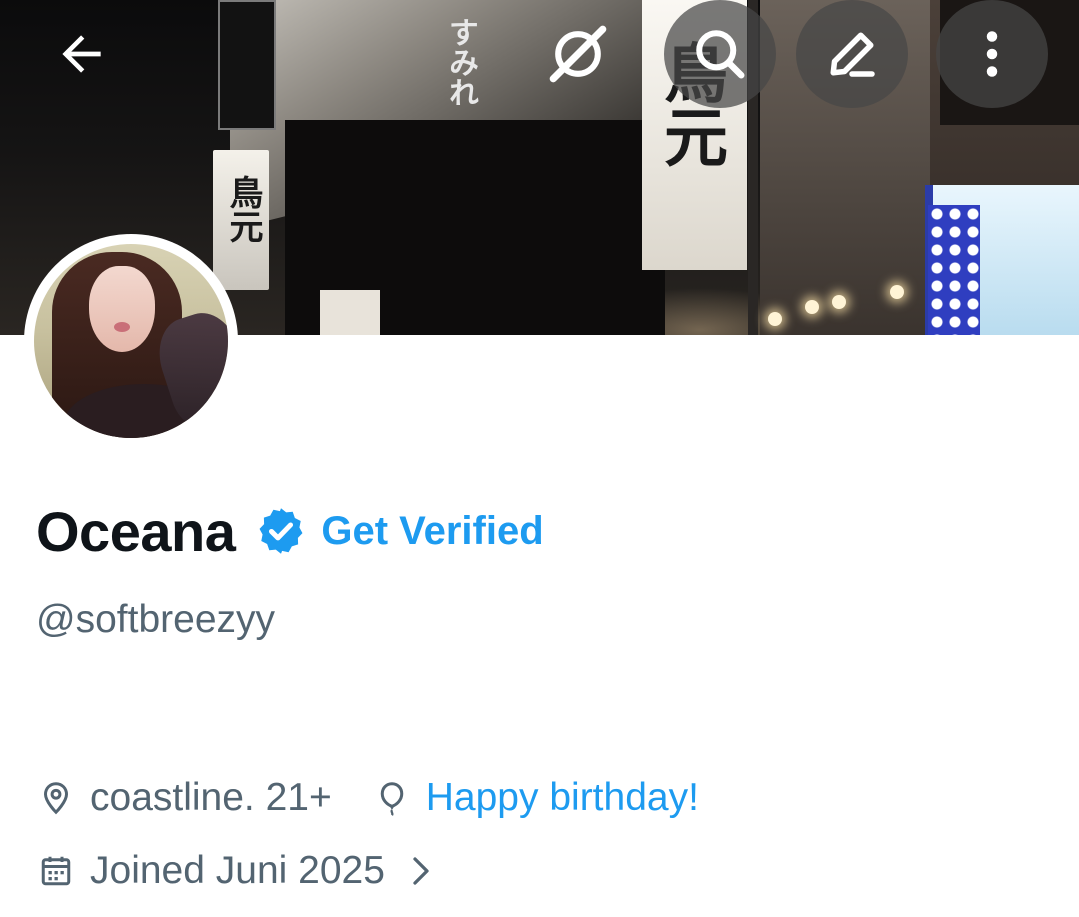 This screenshot has width=1079, height=917. I want to click on banner-sign, so click(350, 312).